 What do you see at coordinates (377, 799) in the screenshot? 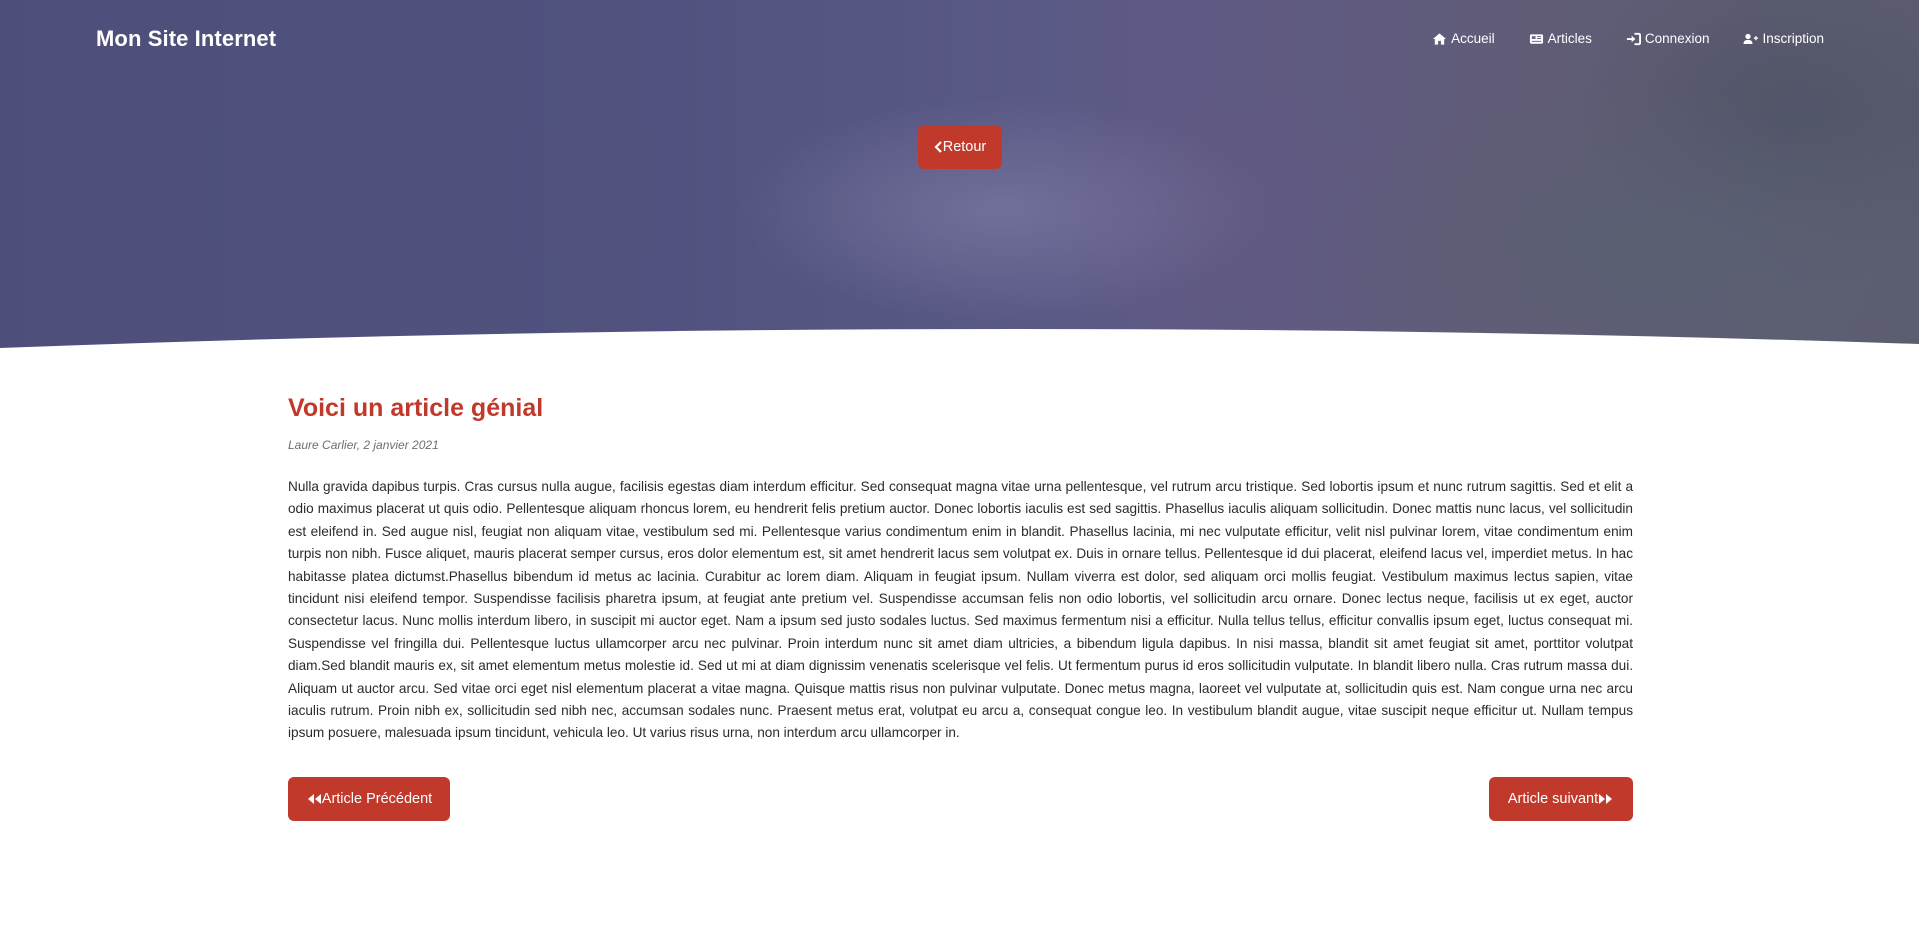
I see `previous-article-label: Article Précédent` at bounding box center [377, 799].